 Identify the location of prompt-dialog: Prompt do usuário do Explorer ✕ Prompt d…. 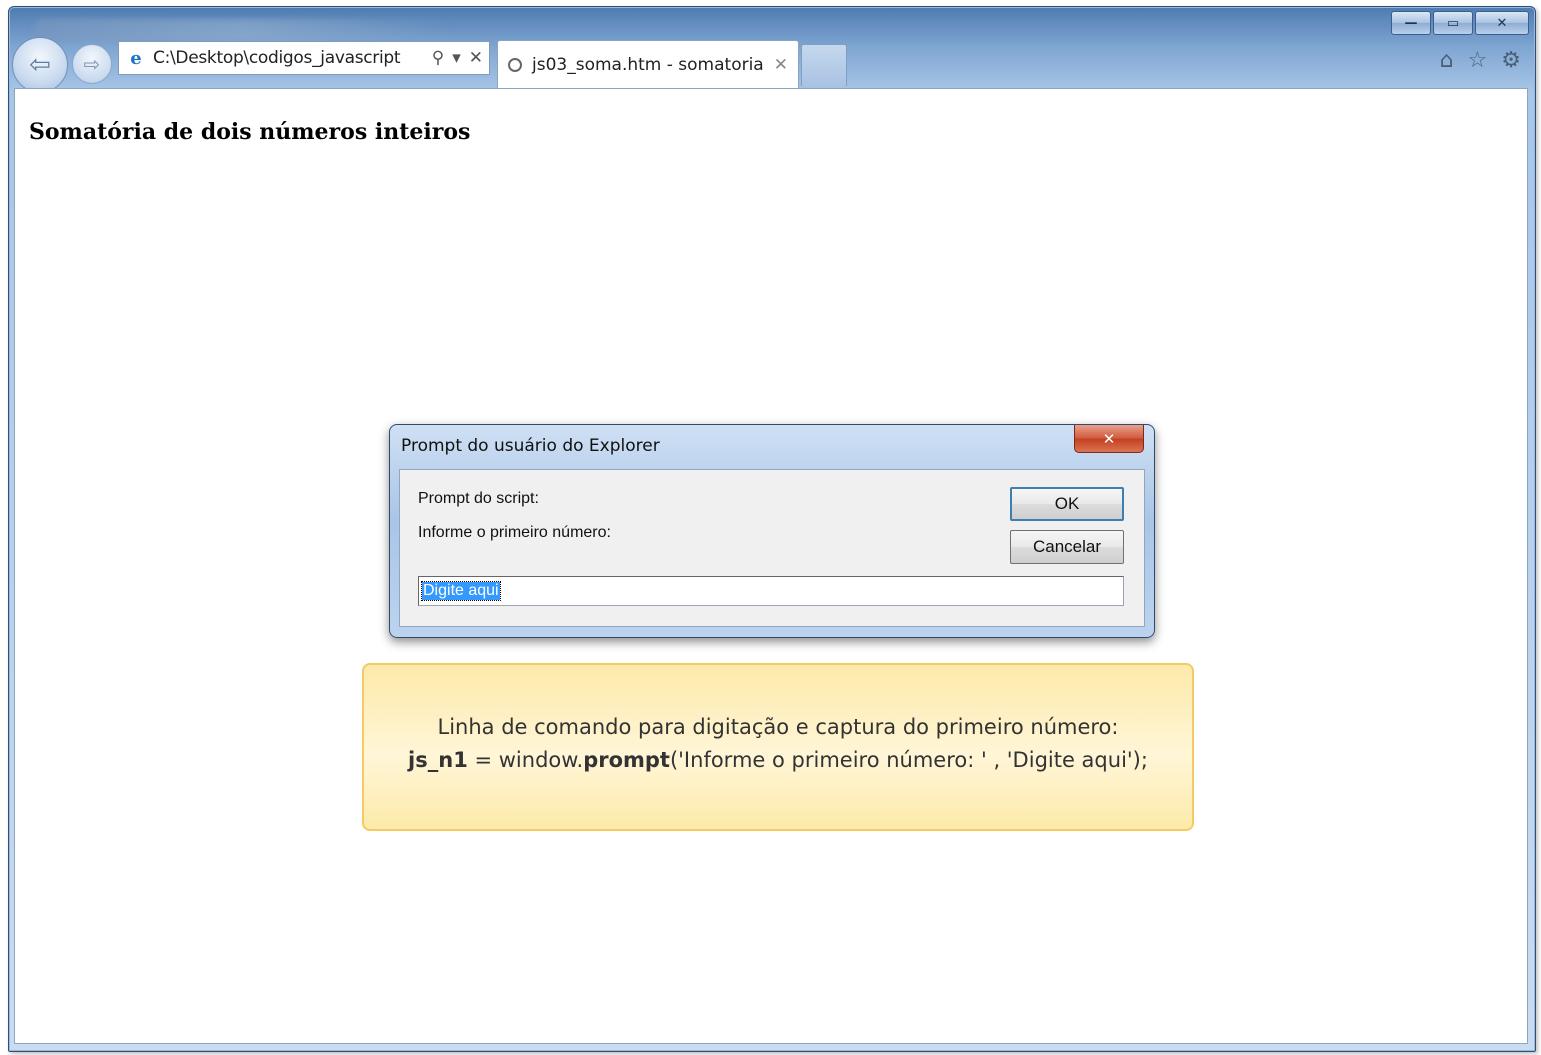
(772, 531).